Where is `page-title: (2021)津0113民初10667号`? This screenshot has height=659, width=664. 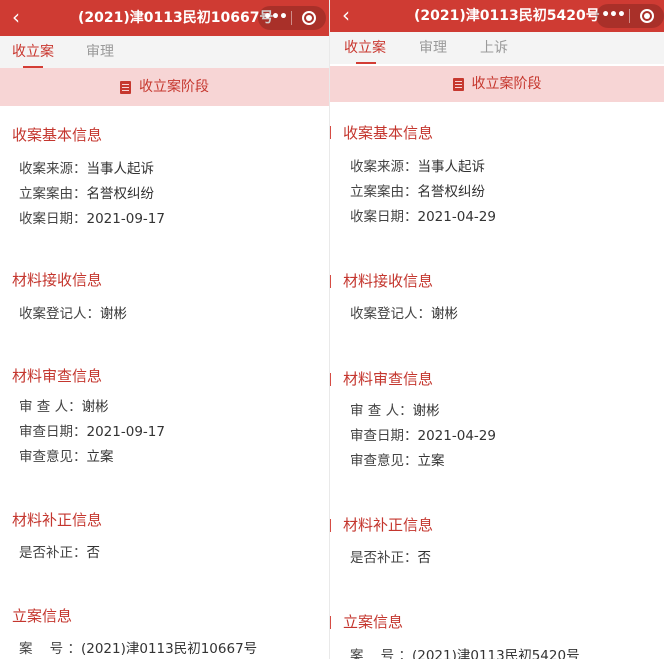
page-title: (2021)津0113民初10667号 is located at coordinates (176, 18).